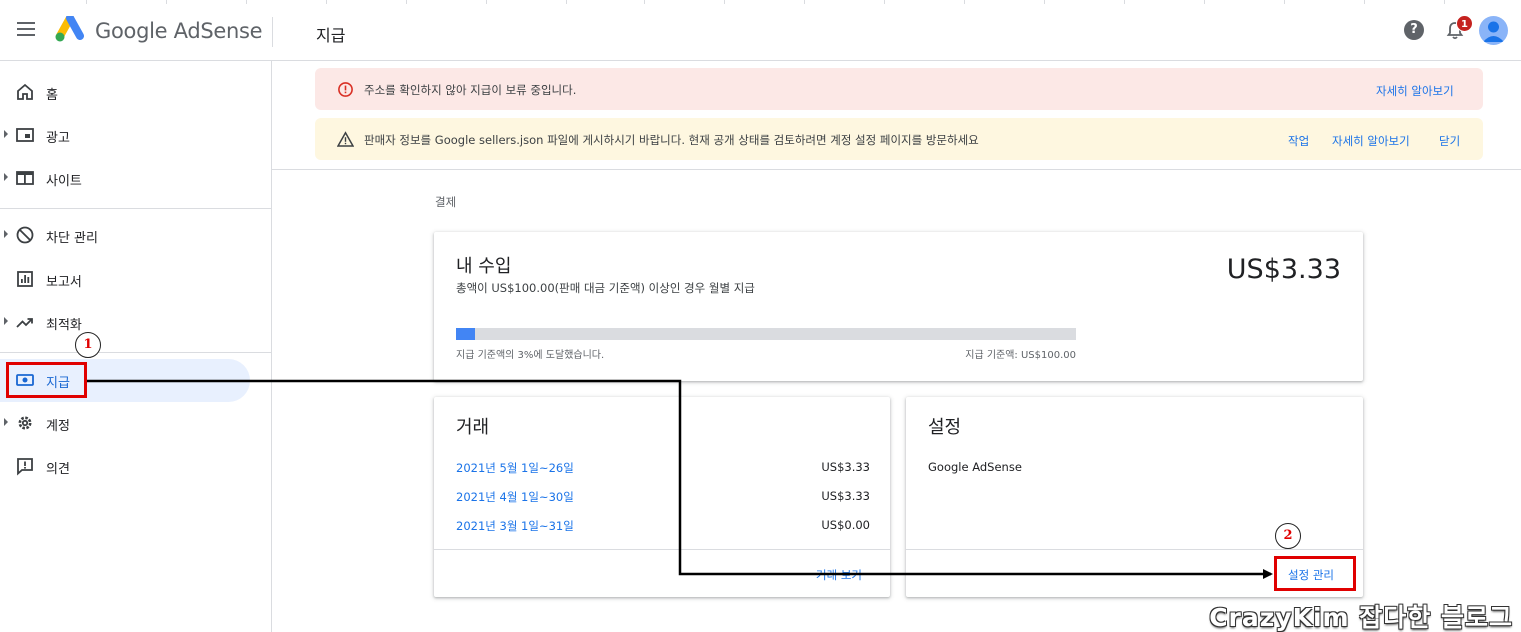 This screenshot has width=1521, height=632. I want to click on annotation-highlight-payments, so click(46, 380).